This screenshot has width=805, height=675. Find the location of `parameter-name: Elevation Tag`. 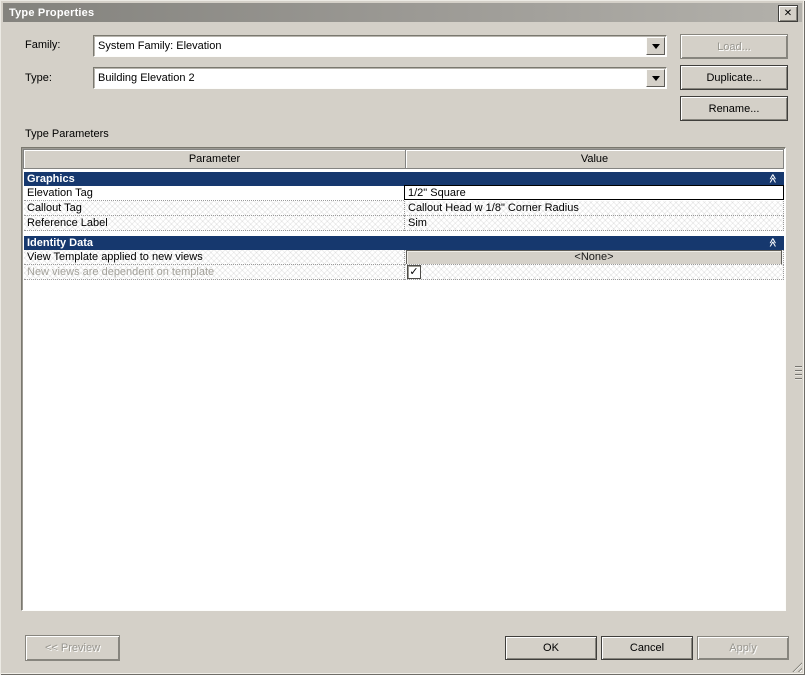

parameter-name: Elevation Tag is located at coordinates (214, 193).